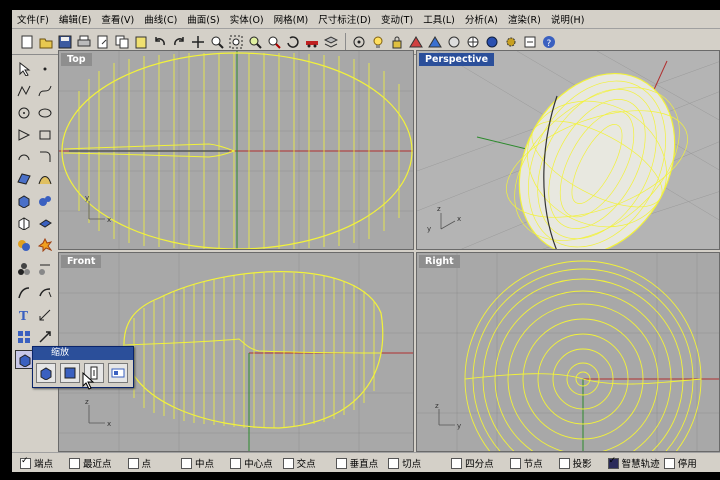 This screenshot has width=720, height=480. What do you see at coordinates (613, 462) in the screenshot?
I see `smart-track-checkbox` at bounding box center [613, 462].